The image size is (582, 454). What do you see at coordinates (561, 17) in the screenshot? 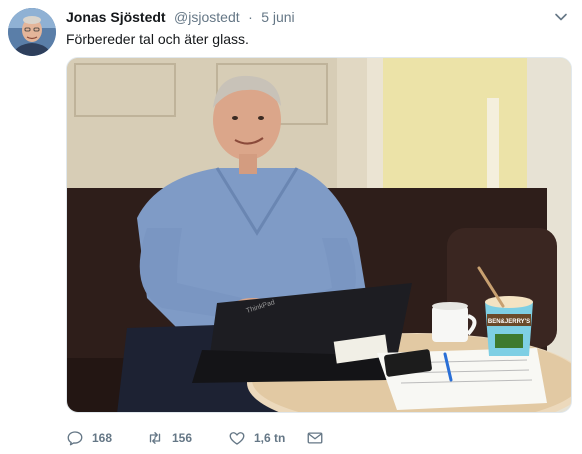
I see `chevron-down-icon` at bounding box center [561, 17].